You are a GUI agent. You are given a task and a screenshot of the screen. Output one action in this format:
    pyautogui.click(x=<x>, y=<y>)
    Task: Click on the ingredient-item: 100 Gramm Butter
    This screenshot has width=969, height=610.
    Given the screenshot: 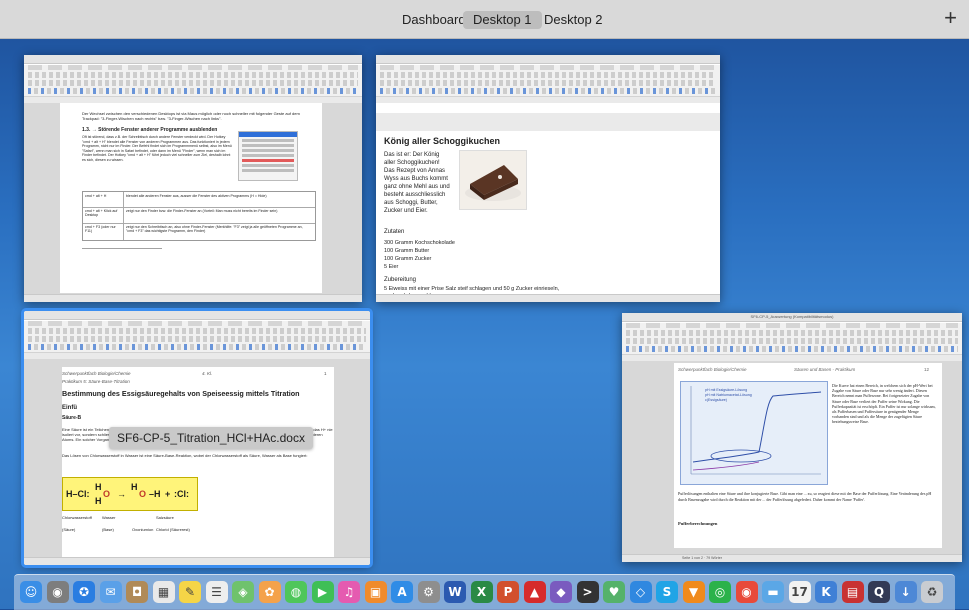 What is the action you would take?
    pyautogui.click(x=407, y=251)
    